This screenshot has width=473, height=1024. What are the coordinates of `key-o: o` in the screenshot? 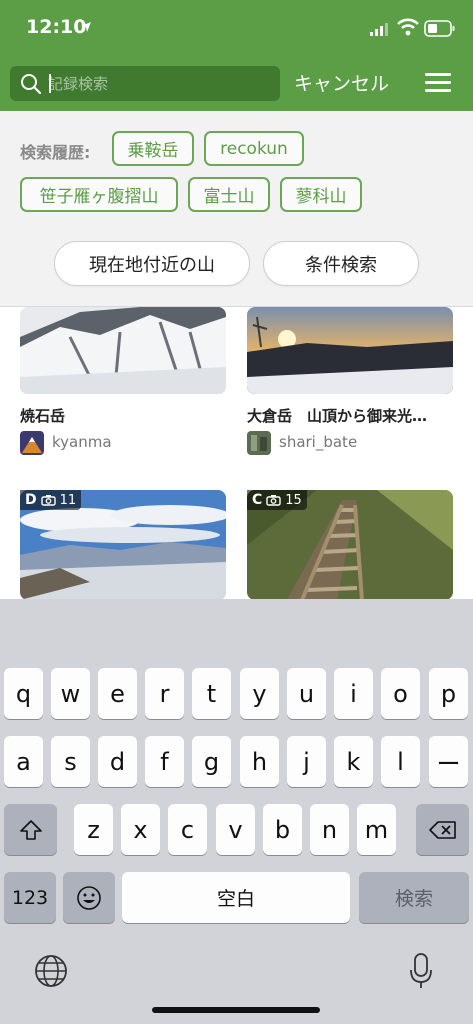 It's located at (400, 693).